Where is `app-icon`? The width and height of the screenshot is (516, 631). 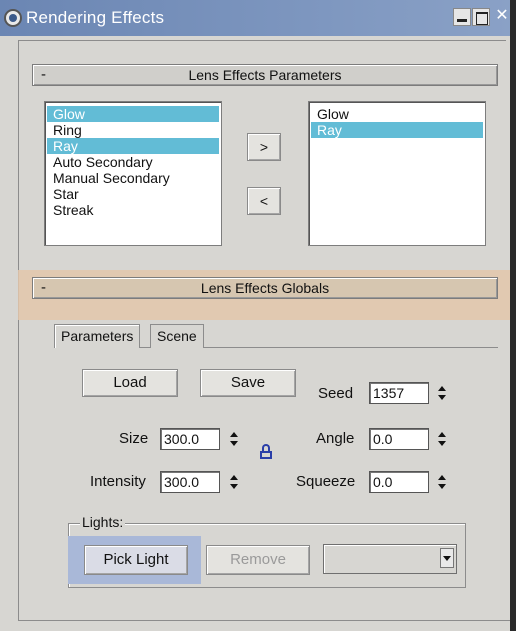 app-icon is located at coordinates (13, 18).